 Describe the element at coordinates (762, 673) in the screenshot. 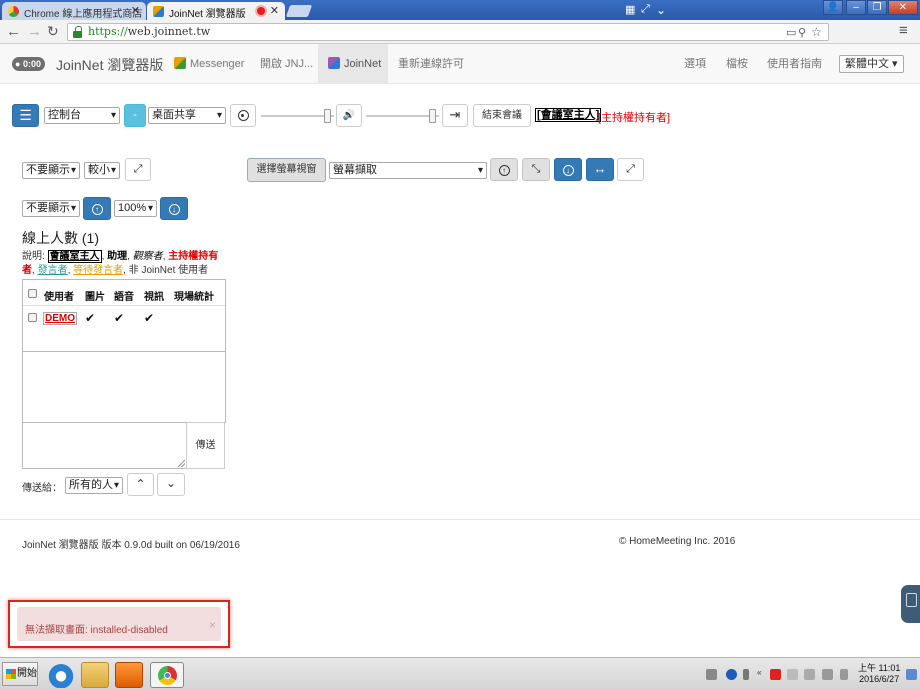

I see `expand-tray-icon: «` at that location.